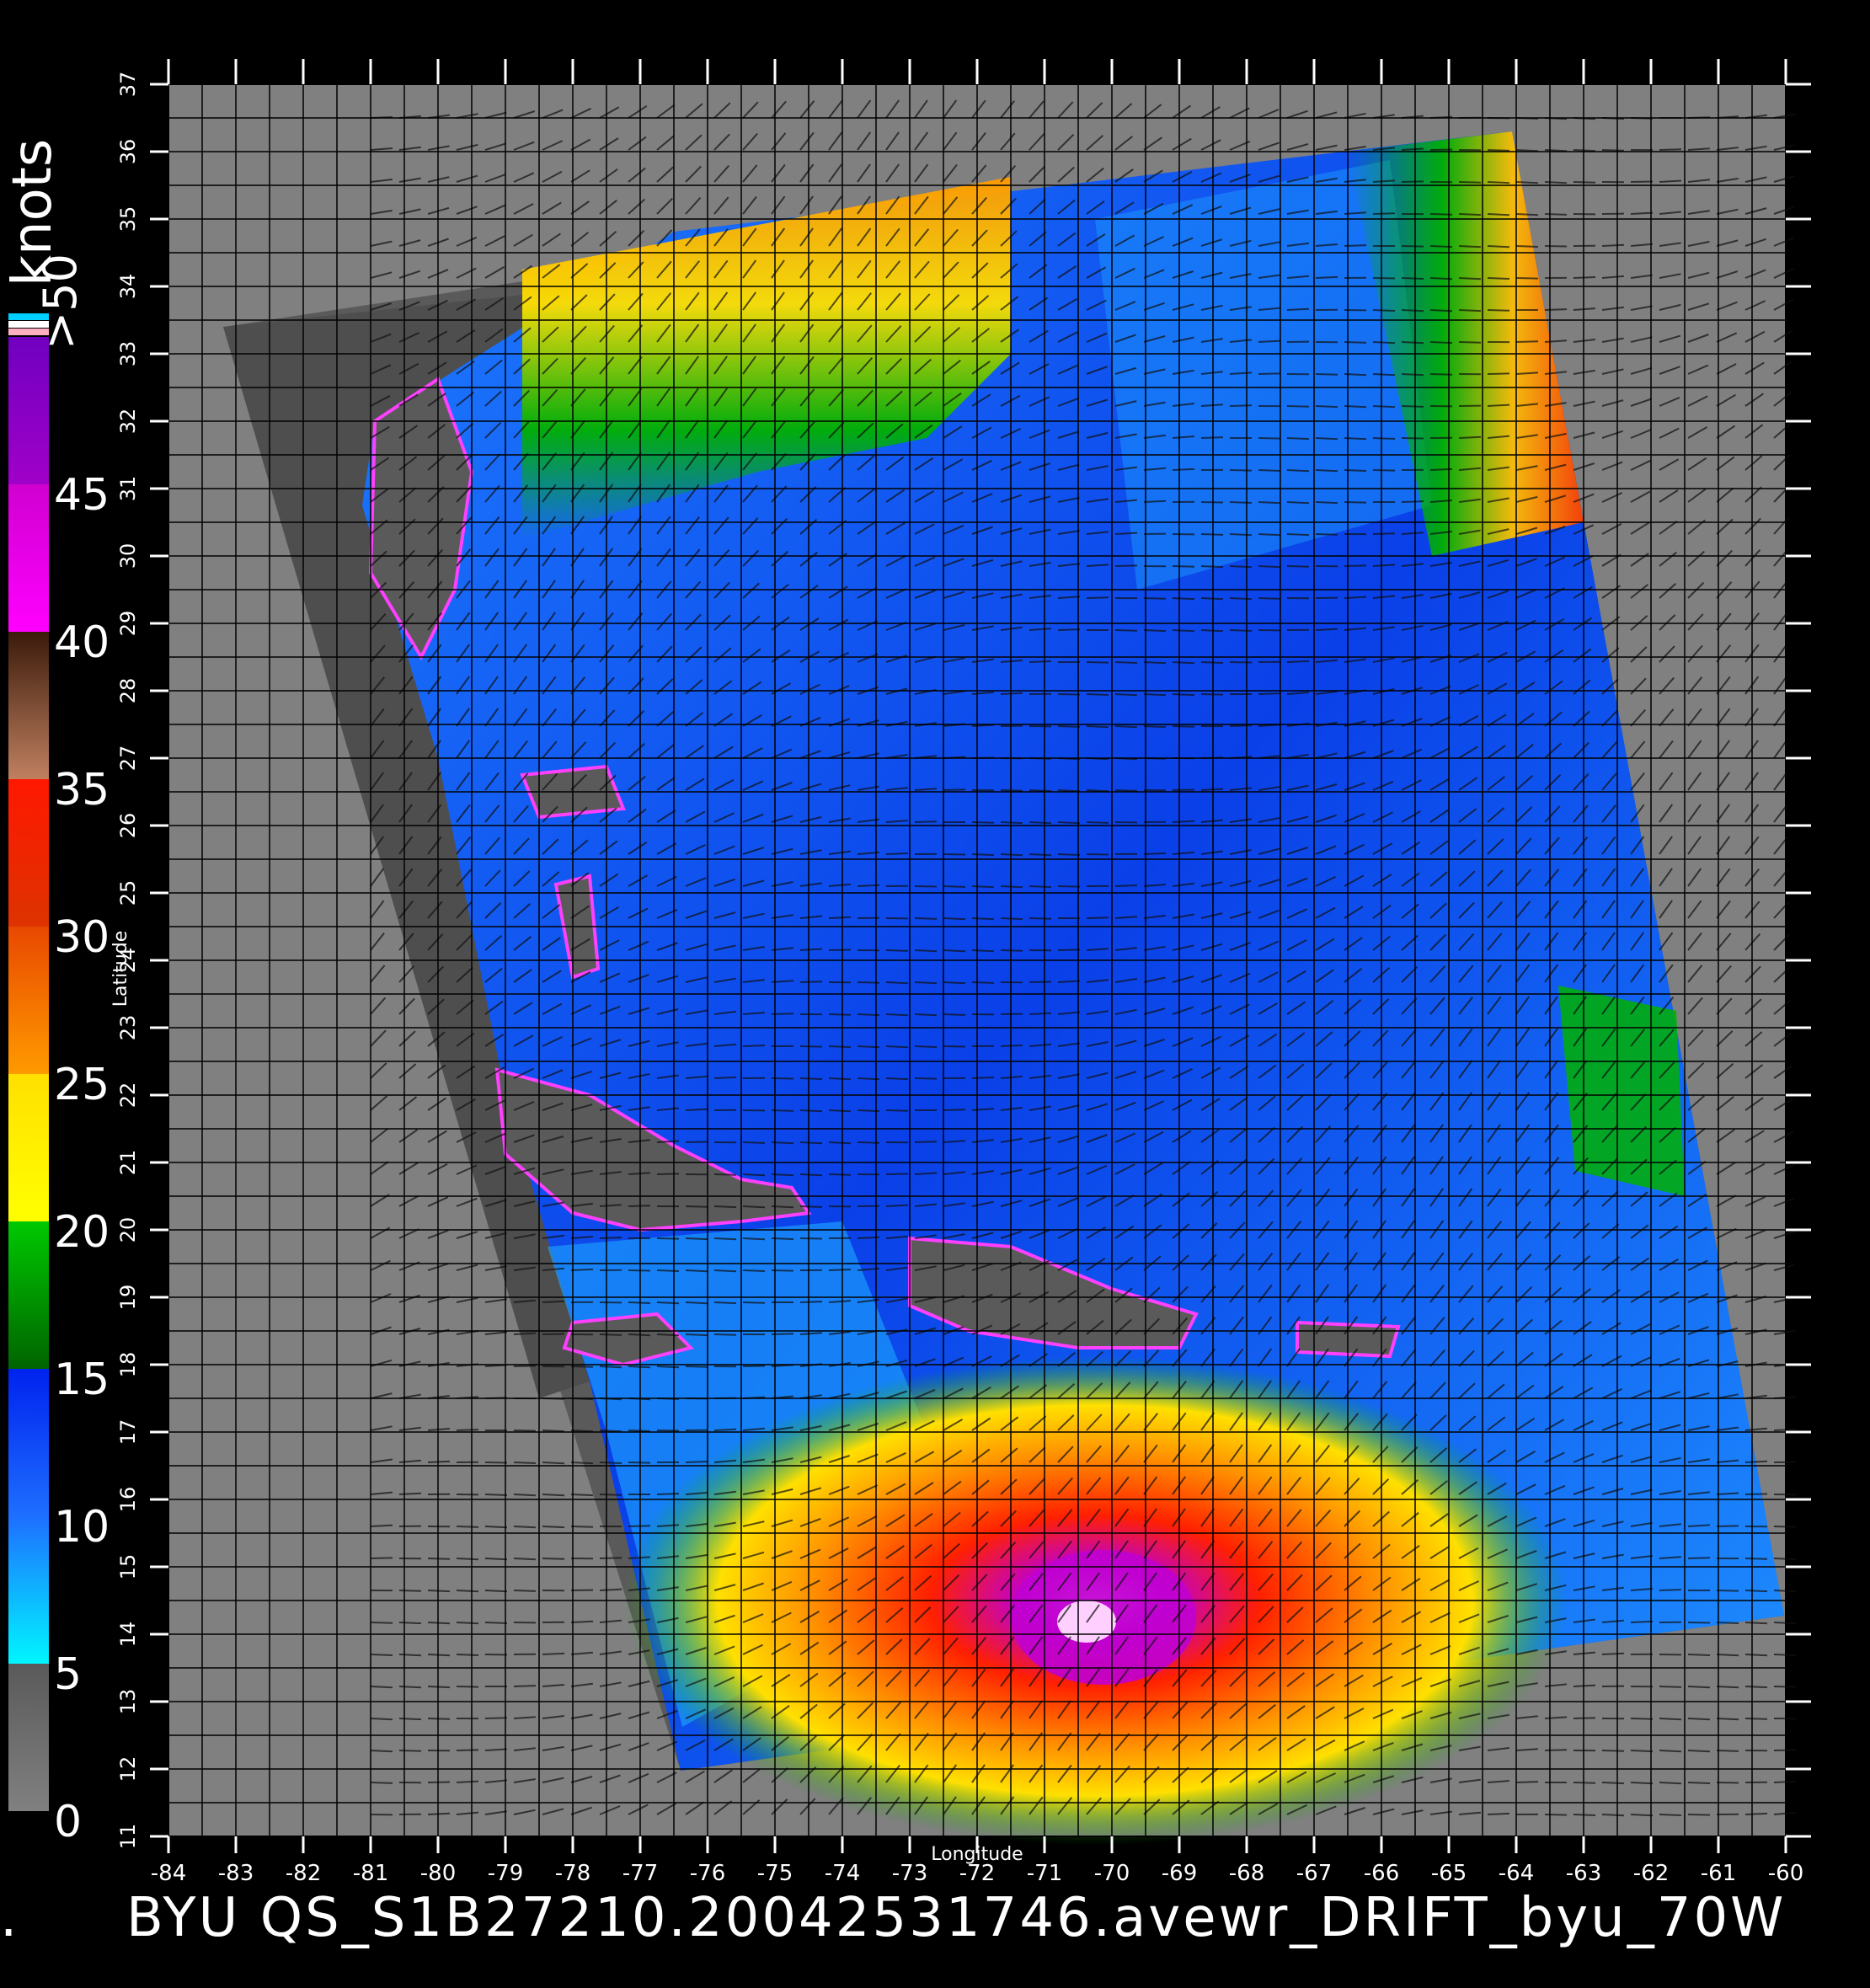  Describe the element at coordinates (128, 1028) in the screenshot. I see `y-tick-label: 23` at that location.